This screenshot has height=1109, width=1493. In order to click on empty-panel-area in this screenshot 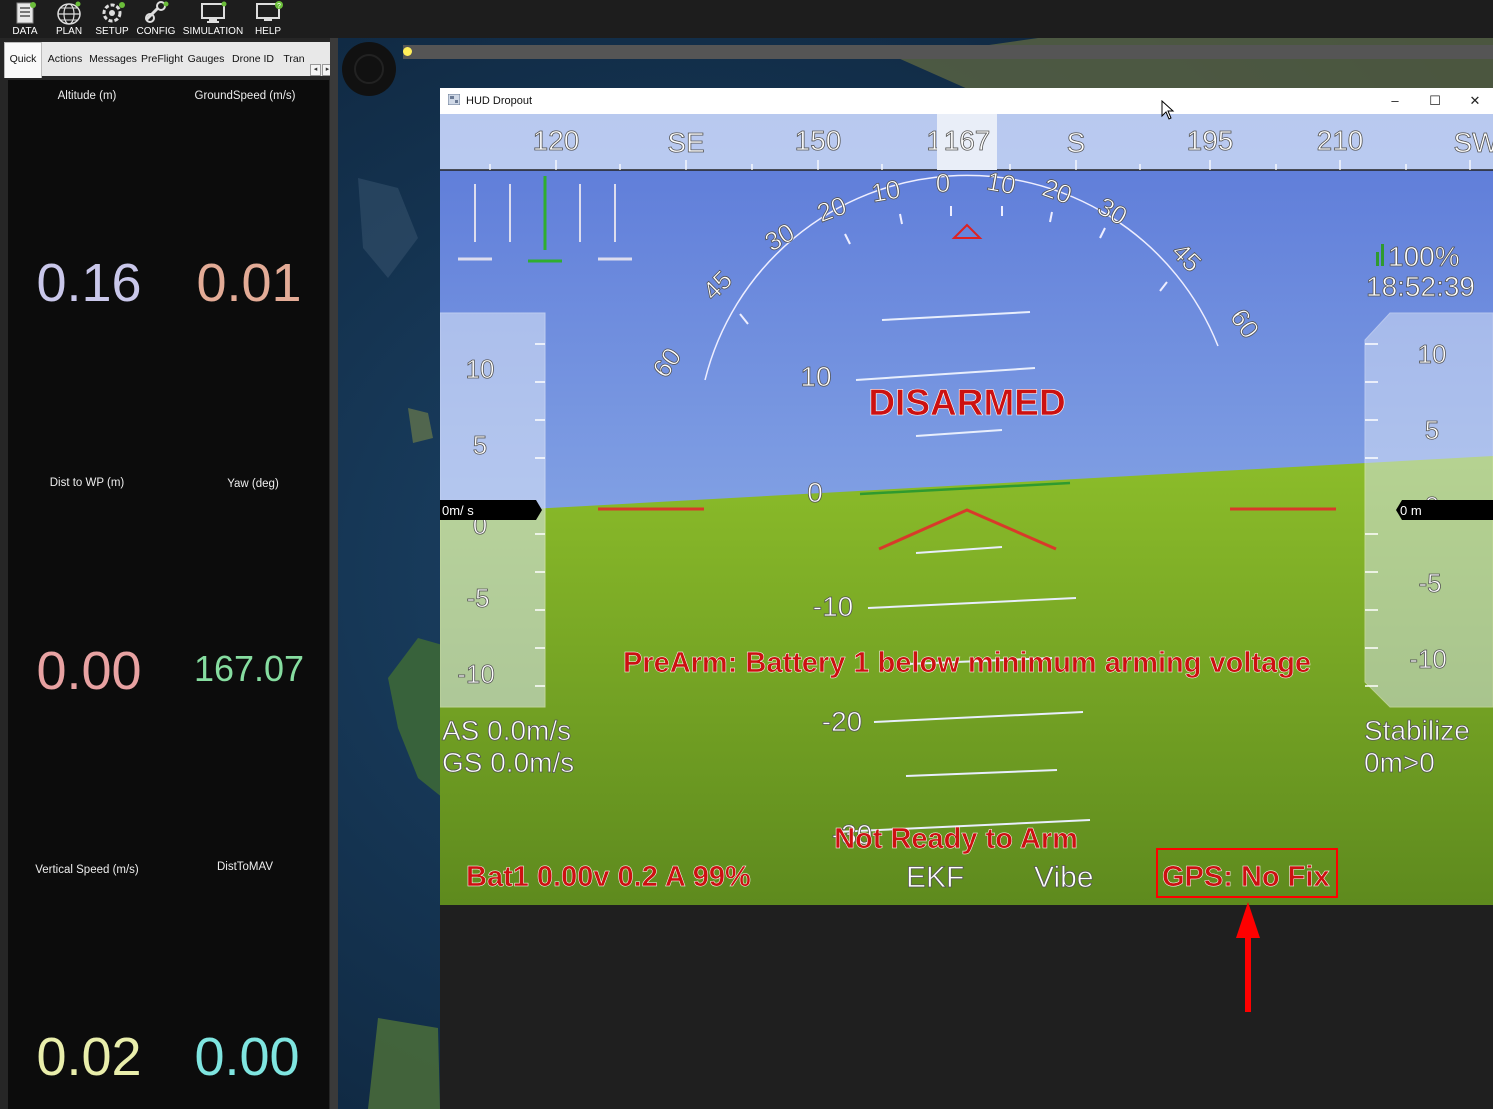, I will do `click(966, 1007)`.